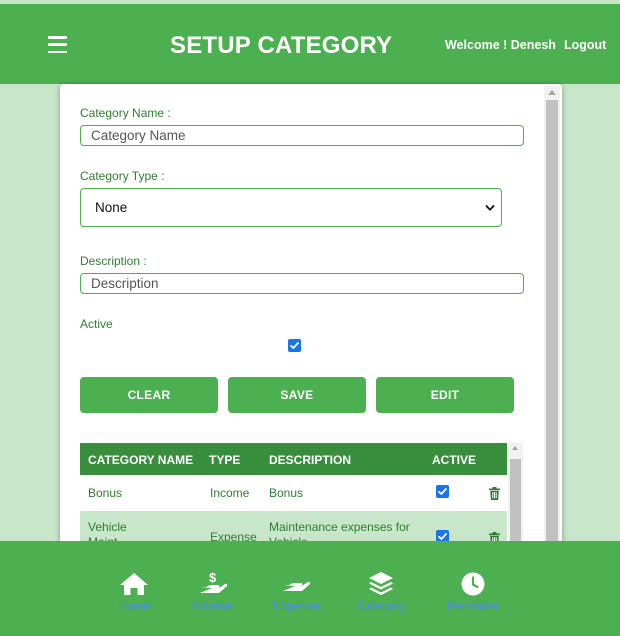 The image size is (620, 636). I want to click on cell-type: Income, so click(230, 493).